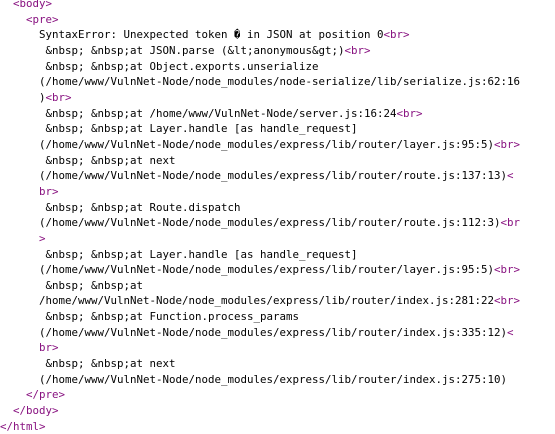  What do you see at coordinates (277, 286) in the screenshot?
I see `source-line: &nbsp; &nbsp;at` at bounding box center [277, 286].